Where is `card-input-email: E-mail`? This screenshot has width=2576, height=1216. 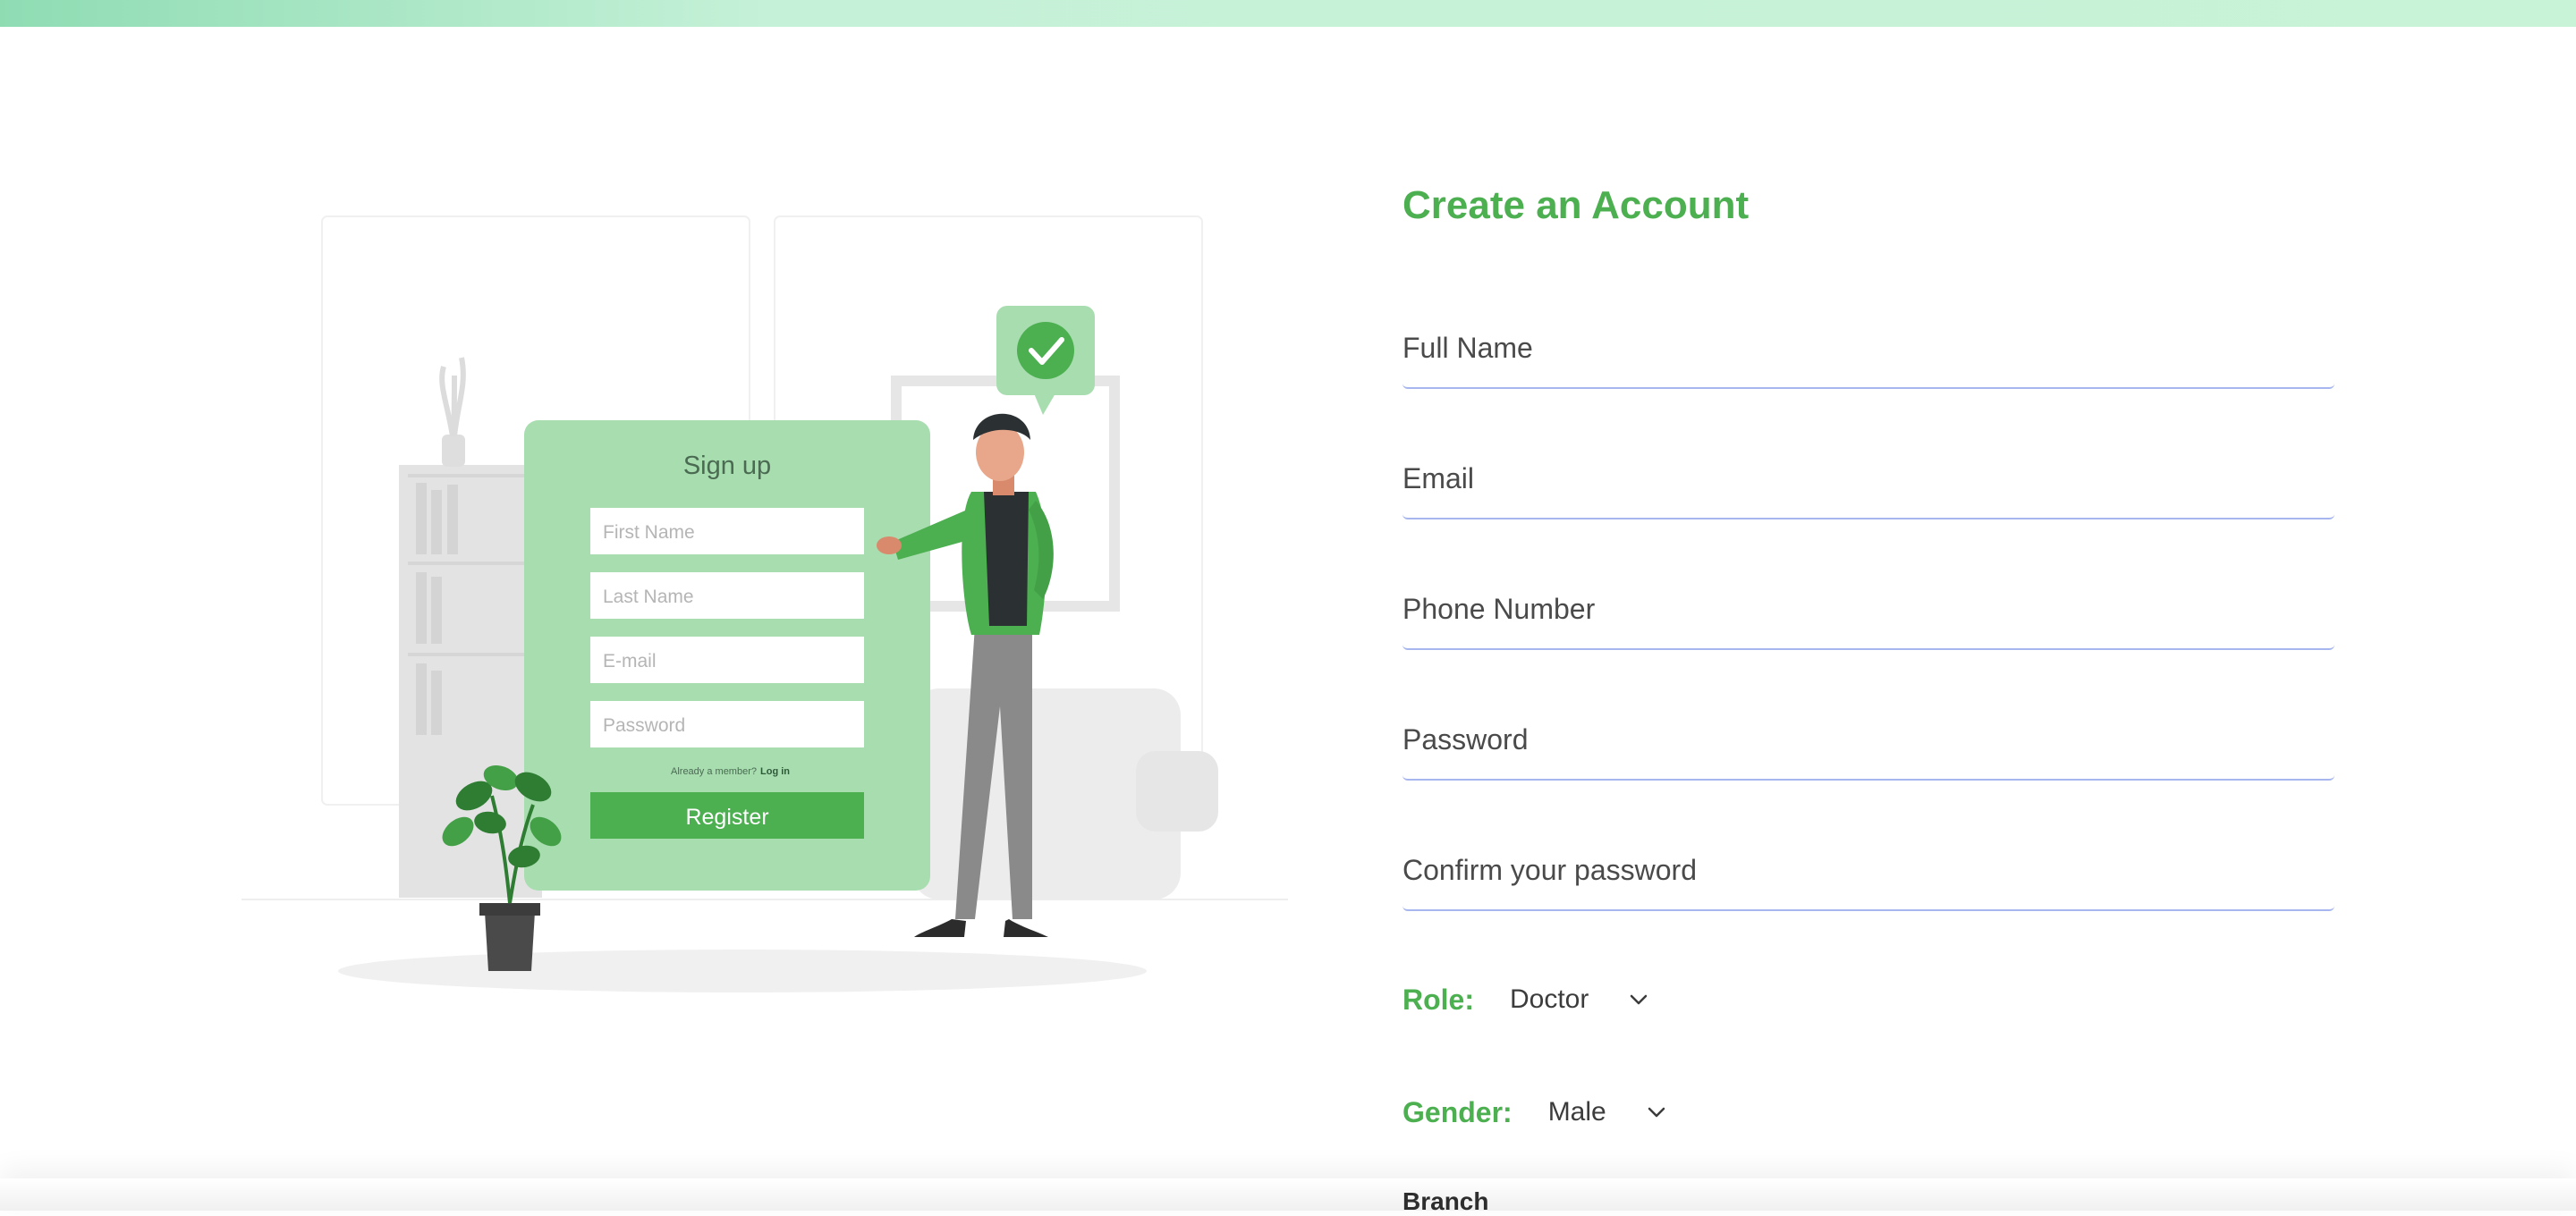 card-input-email: E-mail is located at coordinates (630, 661).